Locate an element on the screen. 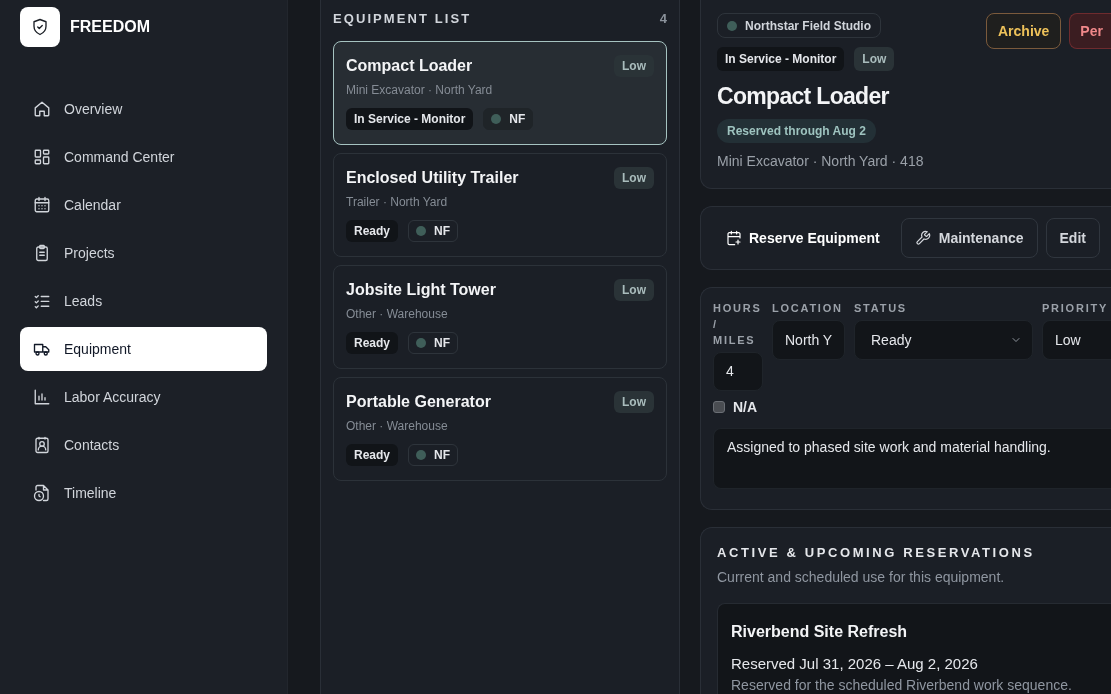  reserve-button: Reserve Equipment is located at coordinates (803, 238).